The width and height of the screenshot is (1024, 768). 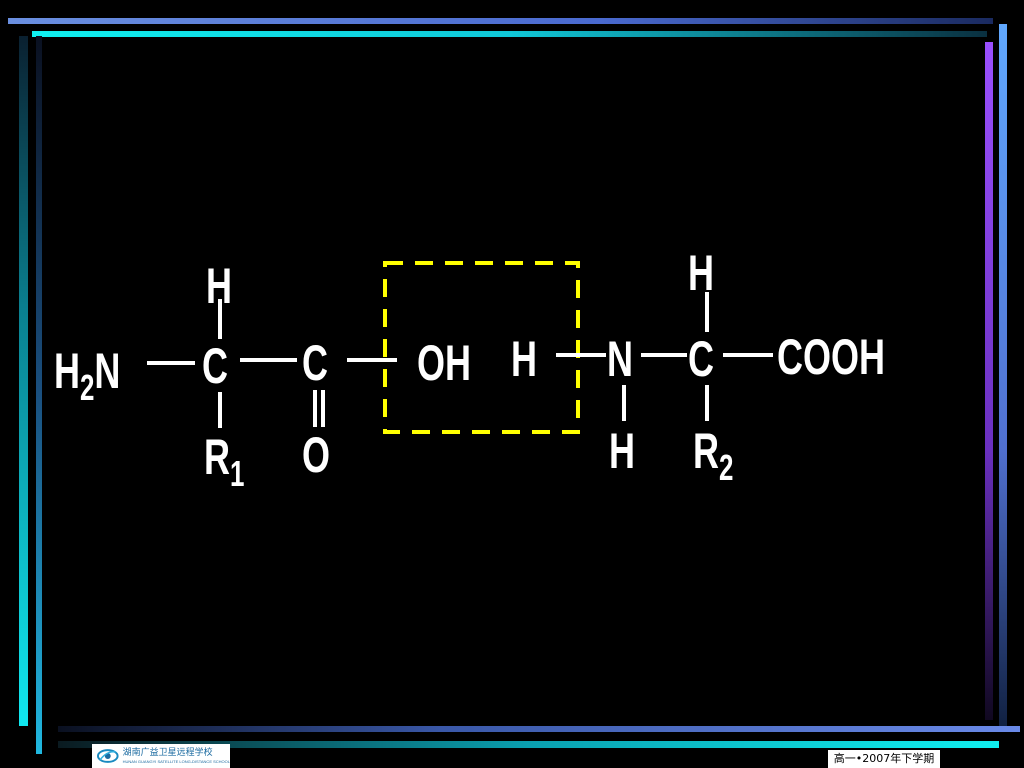 What do you see at coordinates (707, 403) in the screenshot?
I see `bond-c3-r2` at bounding box center [707, 403].